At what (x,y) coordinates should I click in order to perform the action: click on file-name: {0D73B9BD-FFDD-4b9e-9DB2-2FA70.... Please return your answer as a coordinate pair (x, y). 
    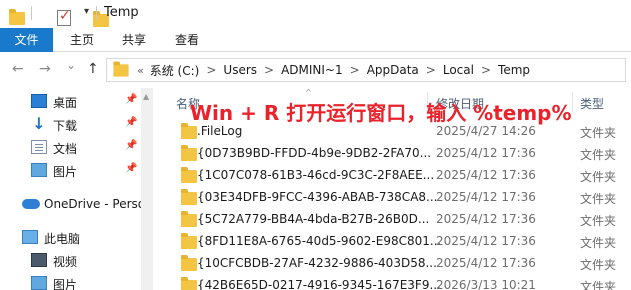
    Looking at the image, I should click on (314, 153).